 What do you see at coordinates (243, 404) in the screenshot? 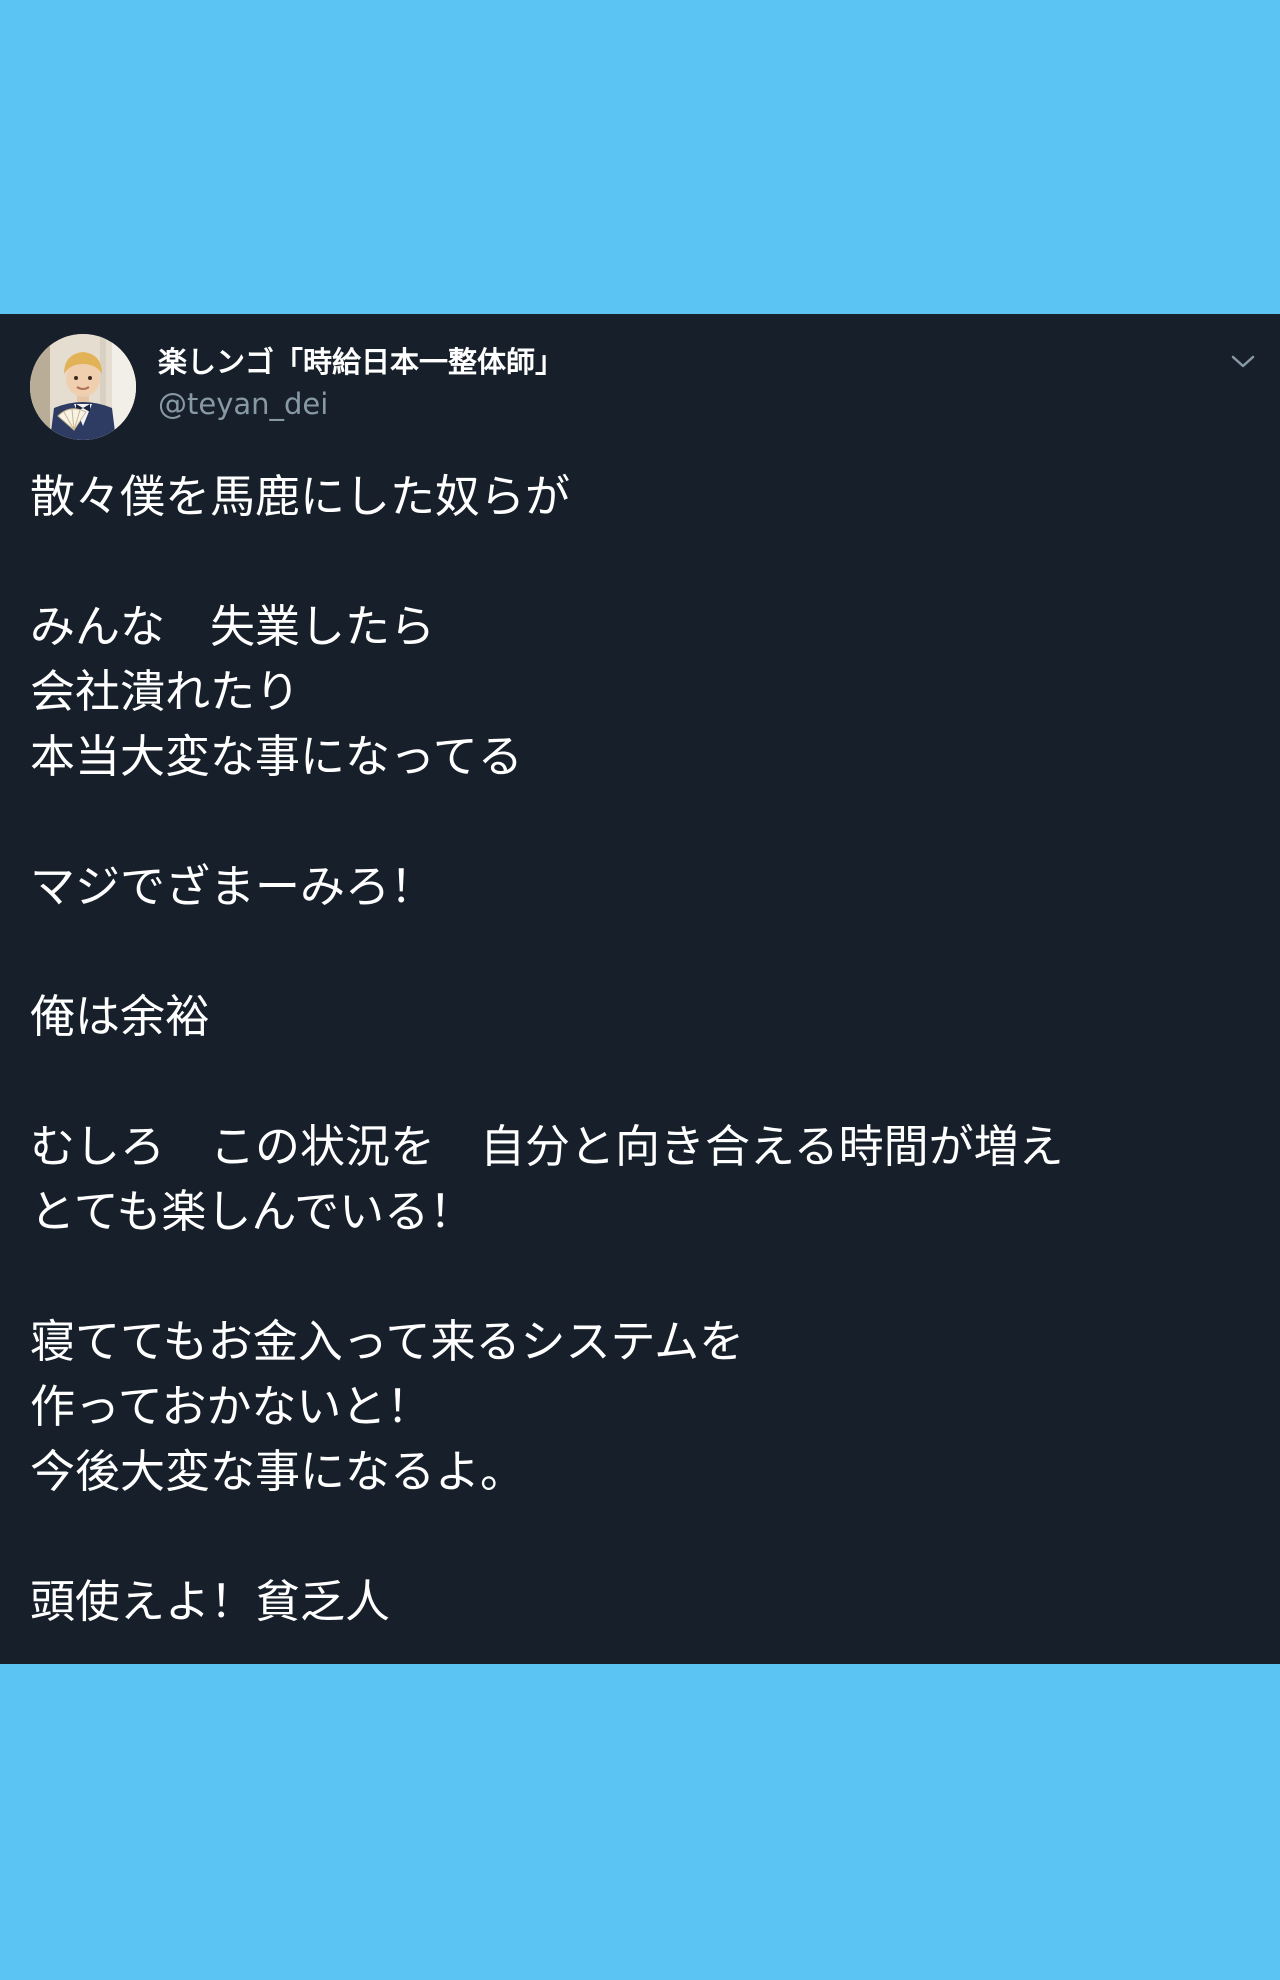
I see `author-handle: @teyan_dei` at bounding box center [243, 404].